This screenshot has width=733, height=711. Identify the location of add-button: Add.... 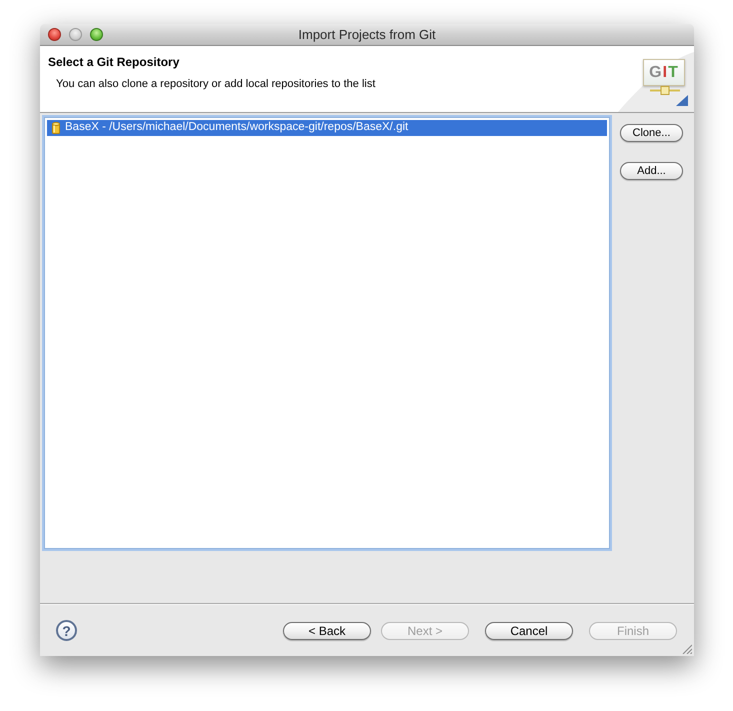
(651, 171).